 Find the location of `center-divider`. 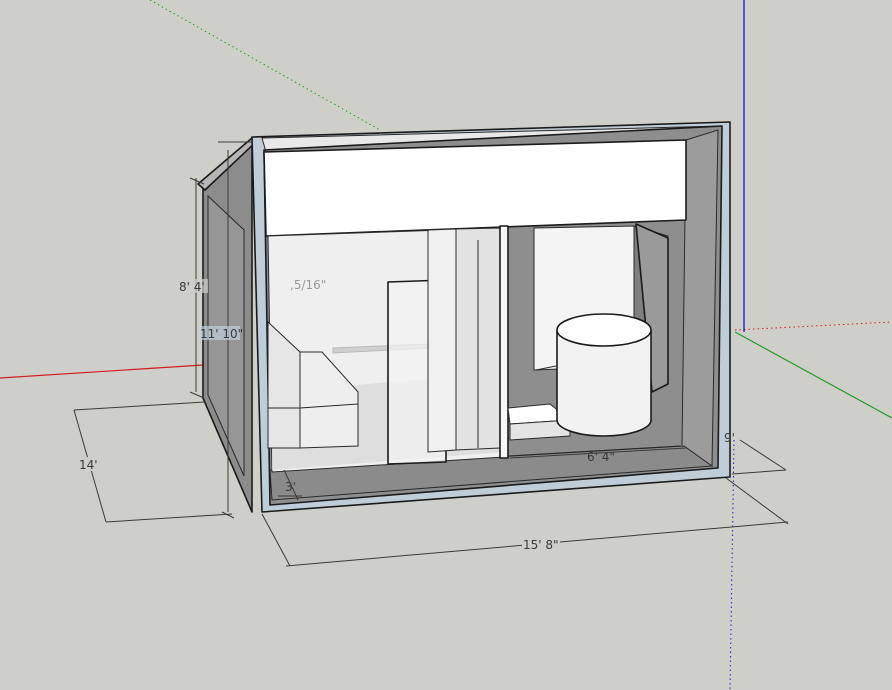

center-divider is located at coordinates (504, 342).